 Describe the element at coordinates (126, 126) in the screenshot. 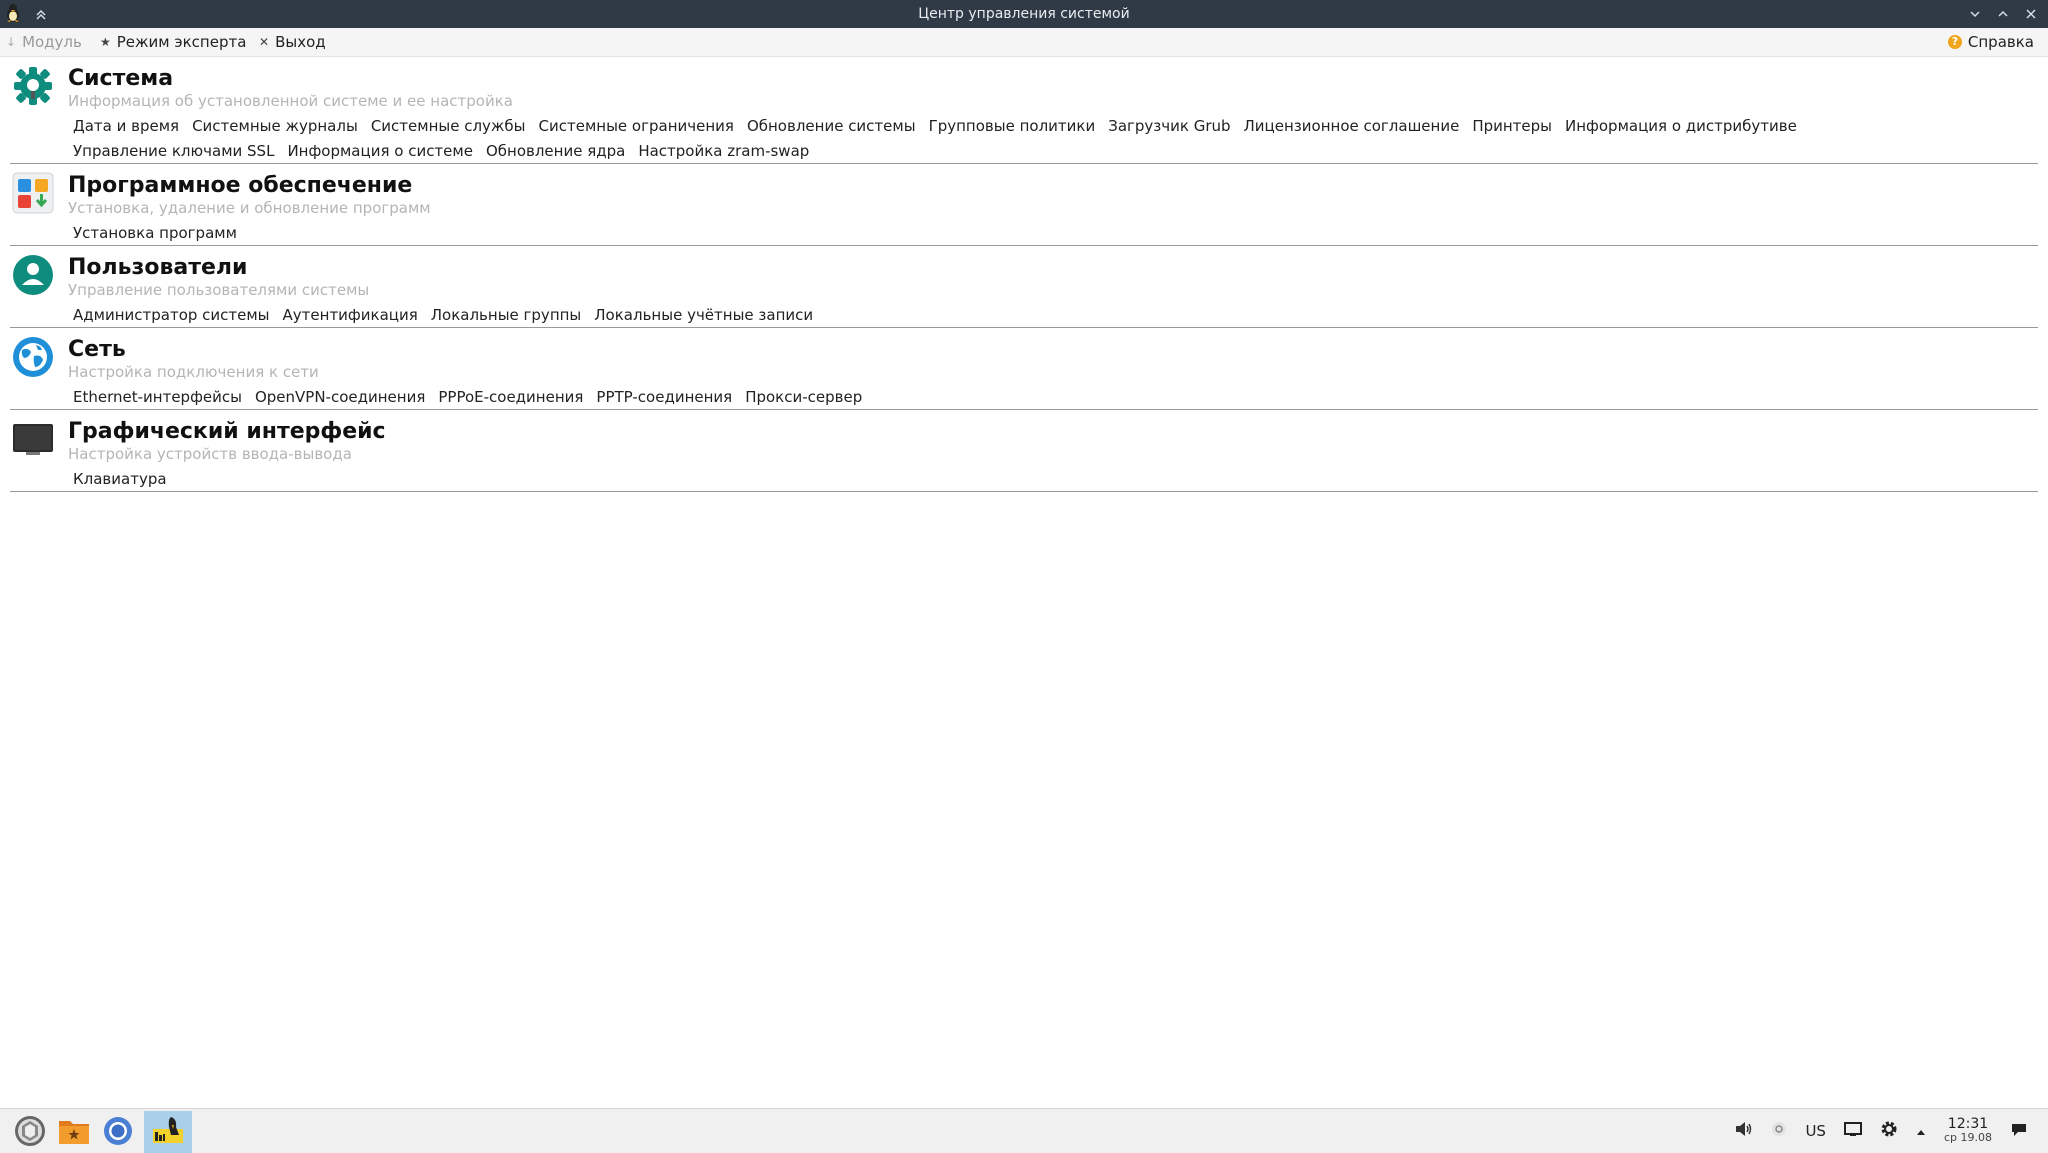

I see `module-link-datetime: Дата и время` at that location.